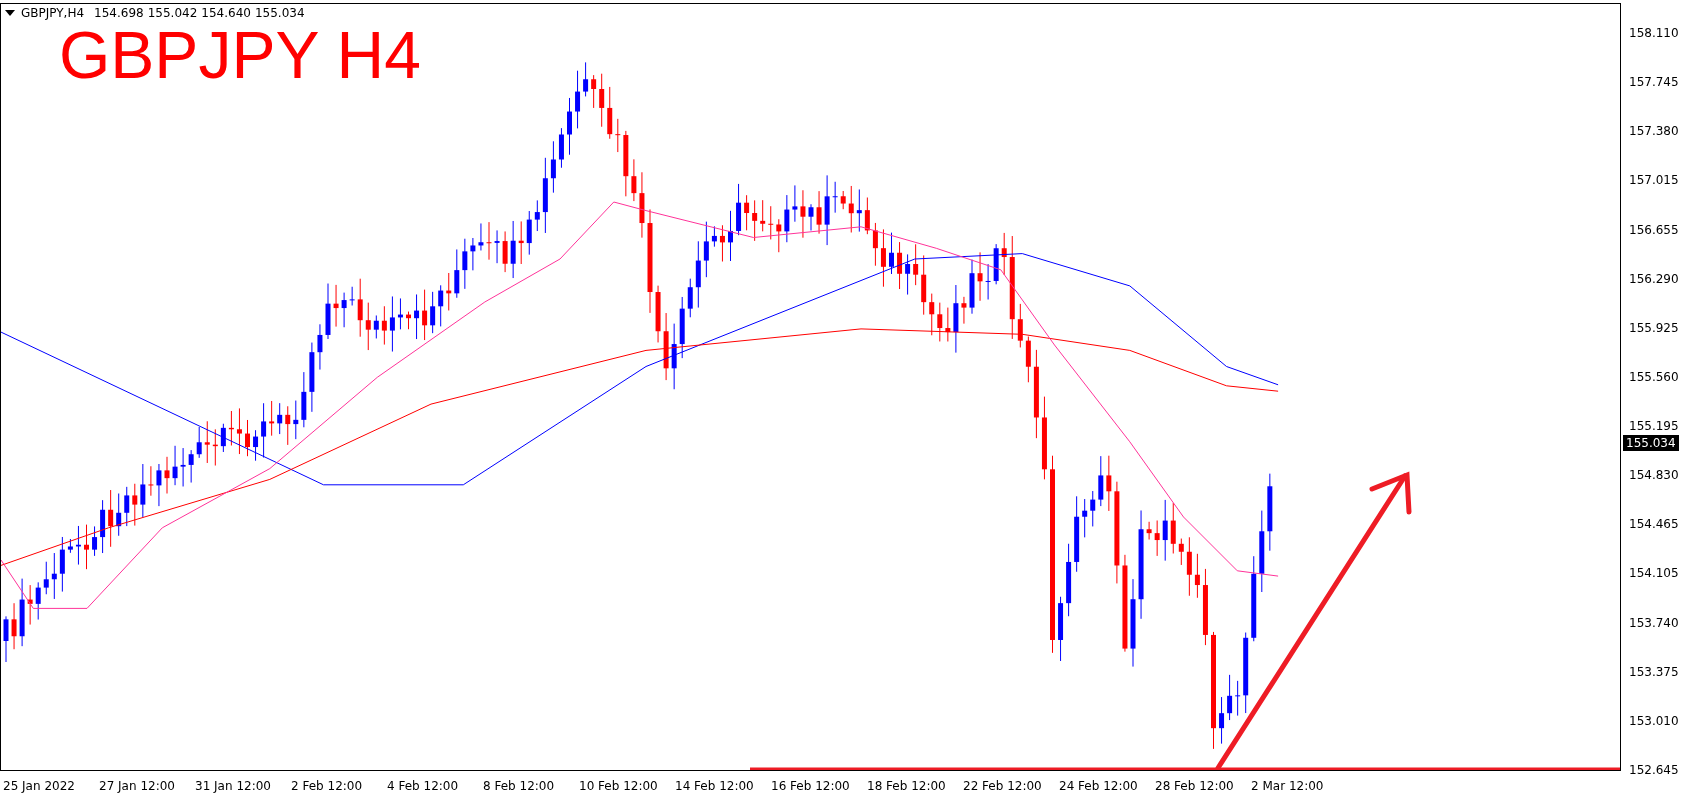  I want to click on price-label: 153.375, so click(1654, 671).